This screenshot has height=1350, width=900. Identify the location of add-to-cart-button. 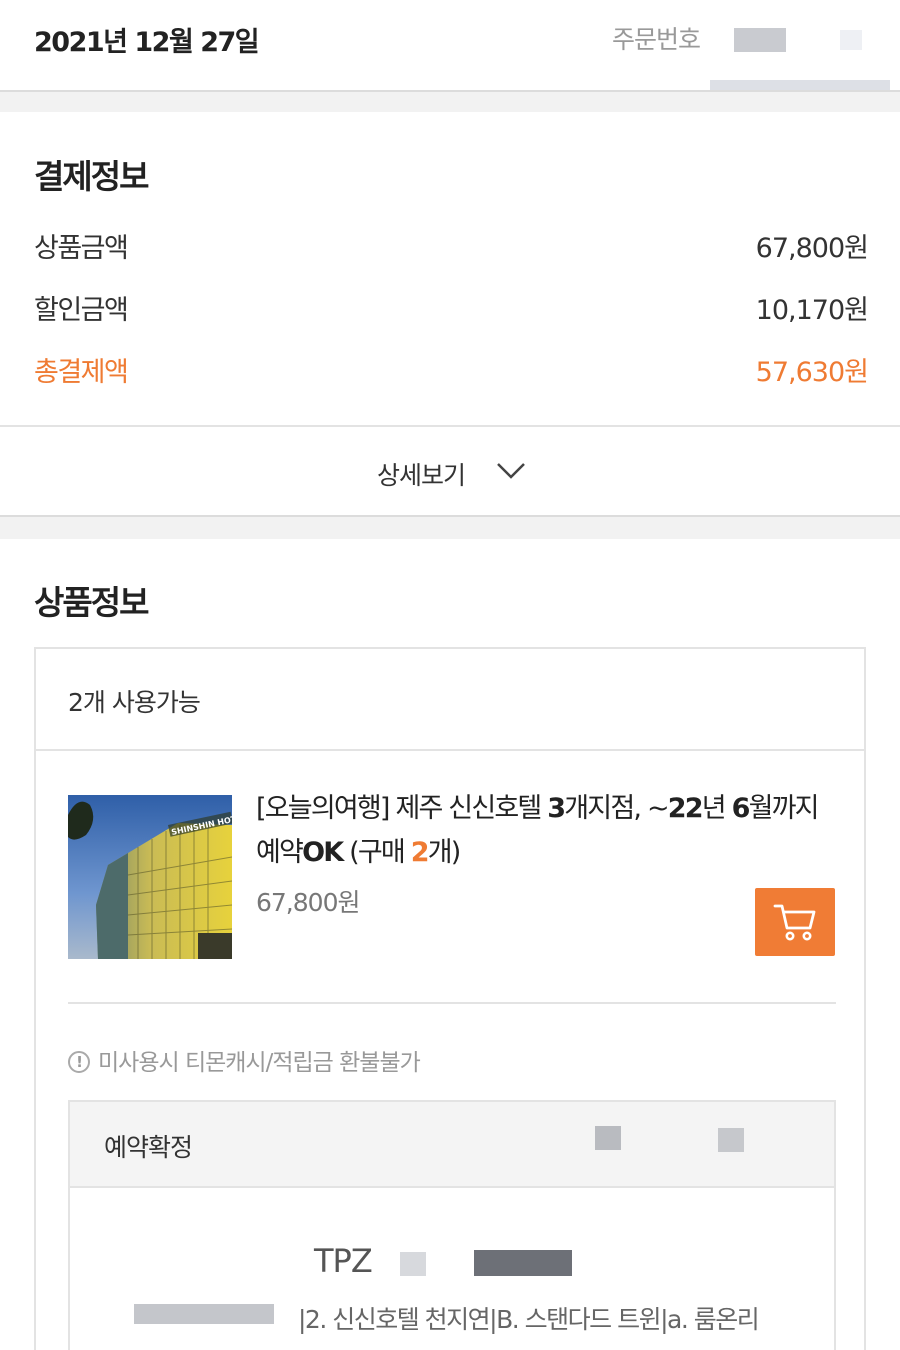
(795, 922).